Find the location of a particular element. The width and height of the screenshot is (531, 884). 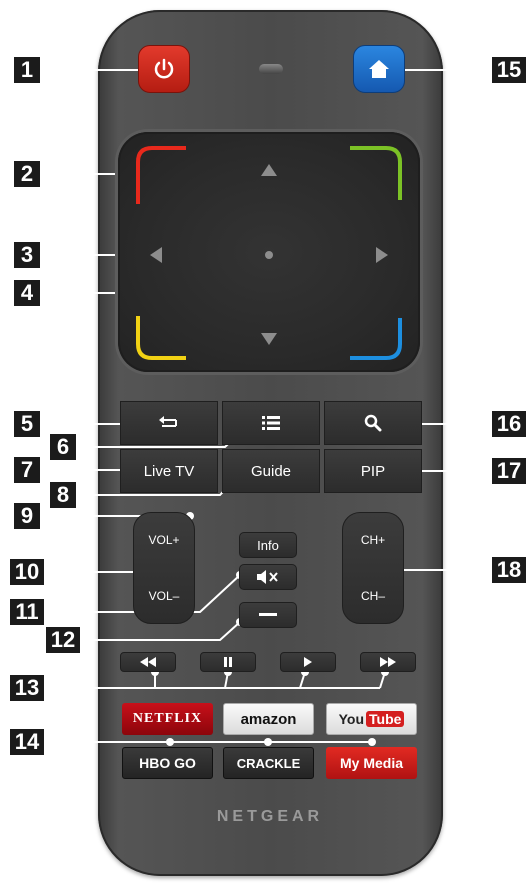

home-button is located at coordinates (379, 69).